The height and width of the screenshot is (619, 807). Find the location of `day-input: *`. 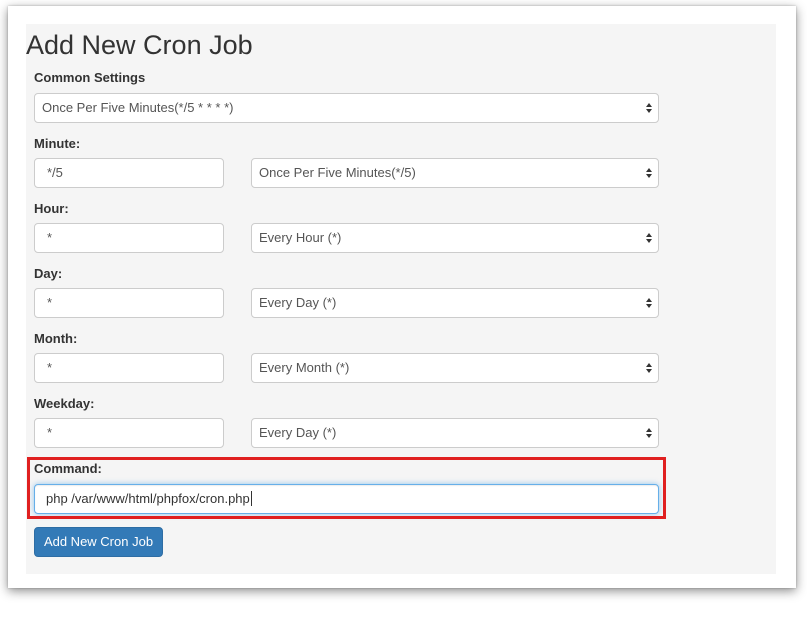

day-input: * is located at coordinates (129, 303).